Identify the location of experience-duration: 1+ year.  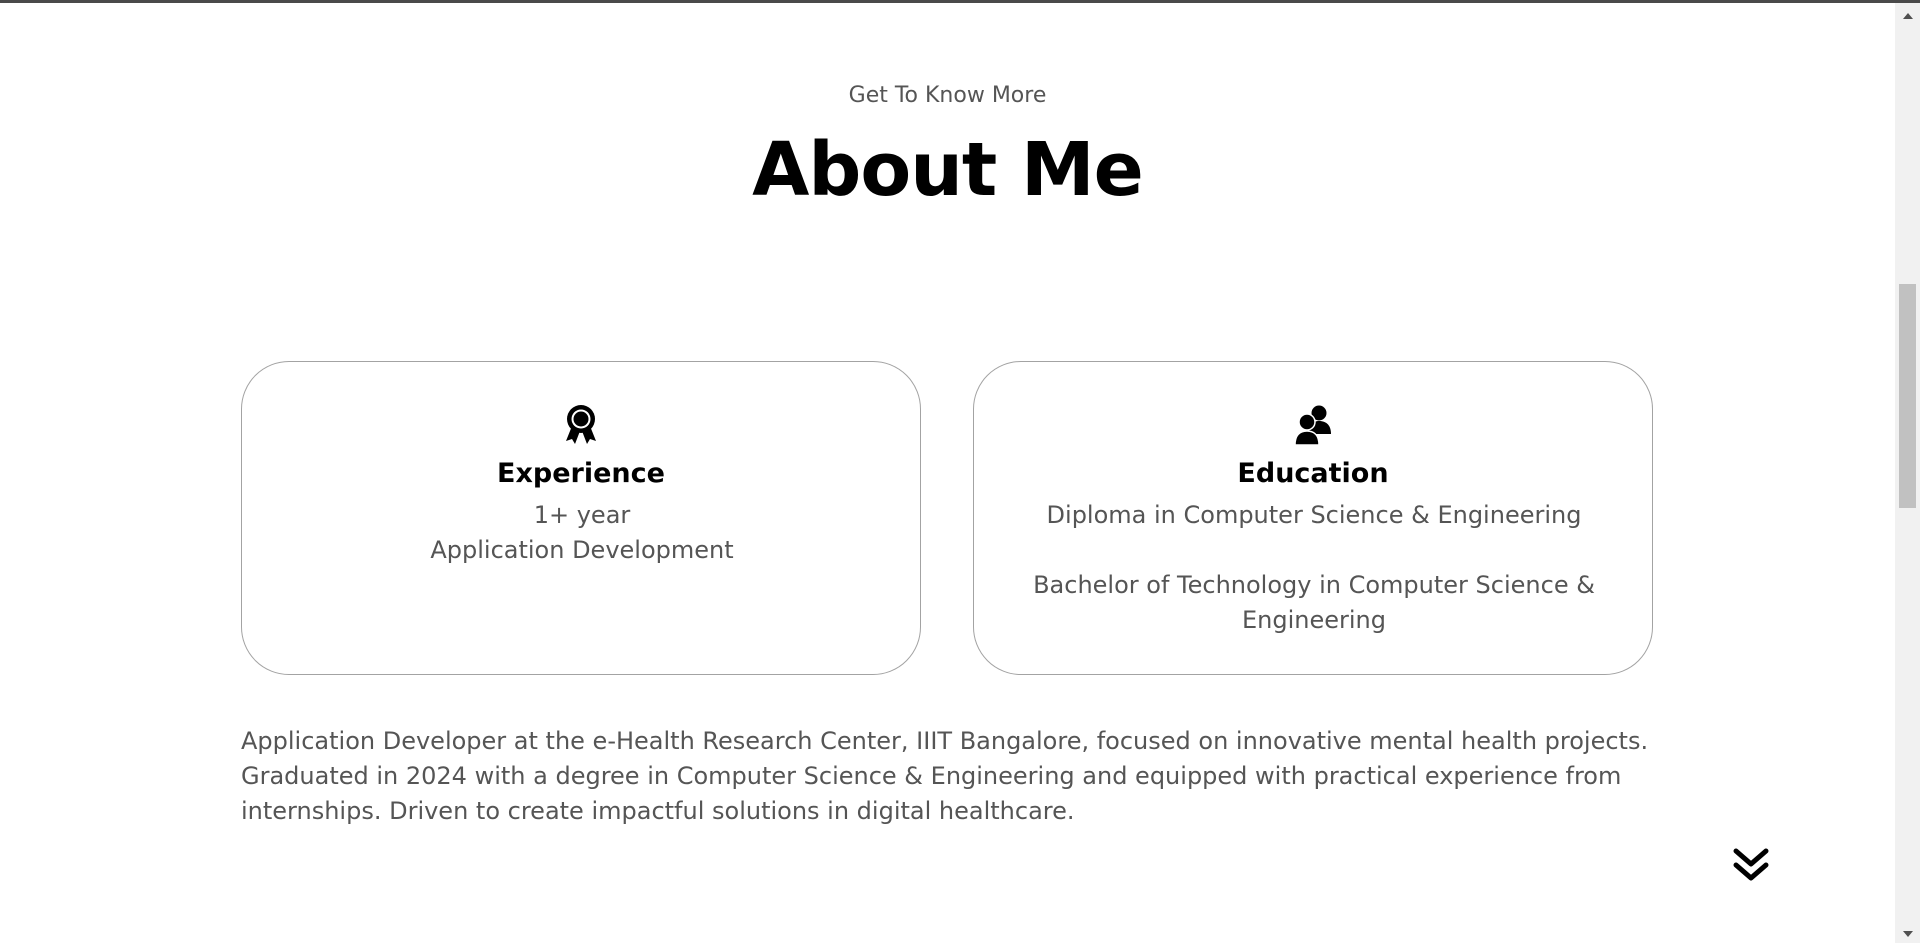
(582, 515).